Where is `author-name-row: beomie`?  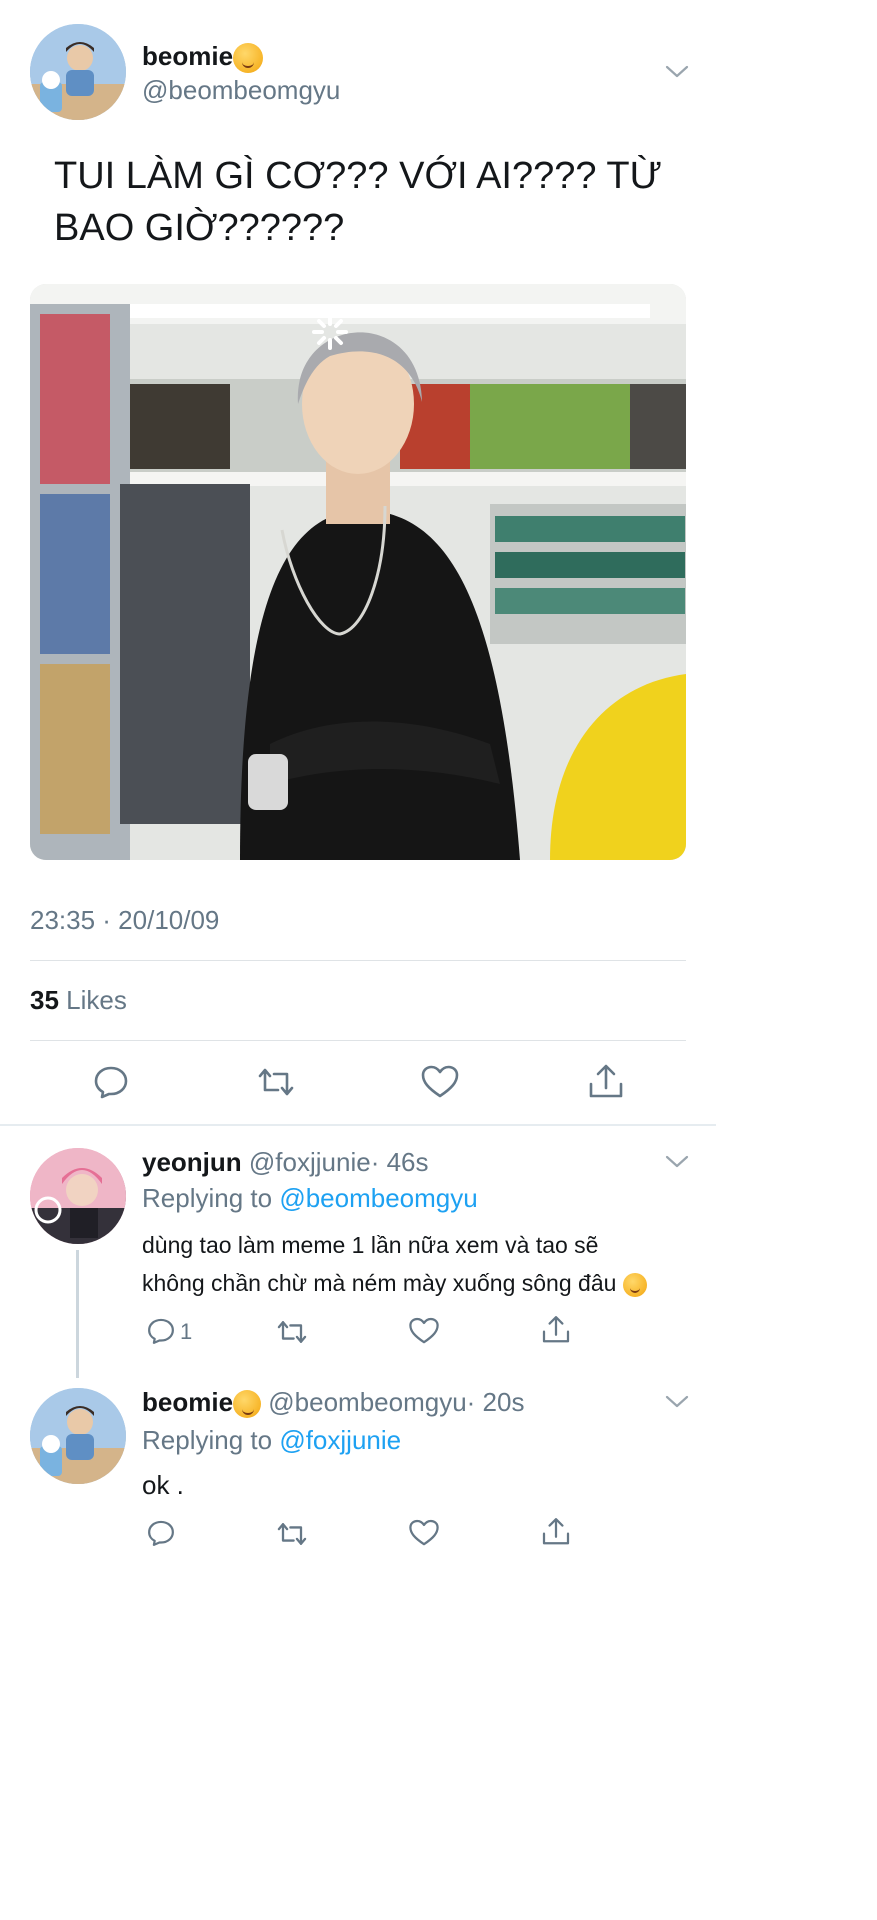
author-name-row: beomie is located at coordinates (203, 56).